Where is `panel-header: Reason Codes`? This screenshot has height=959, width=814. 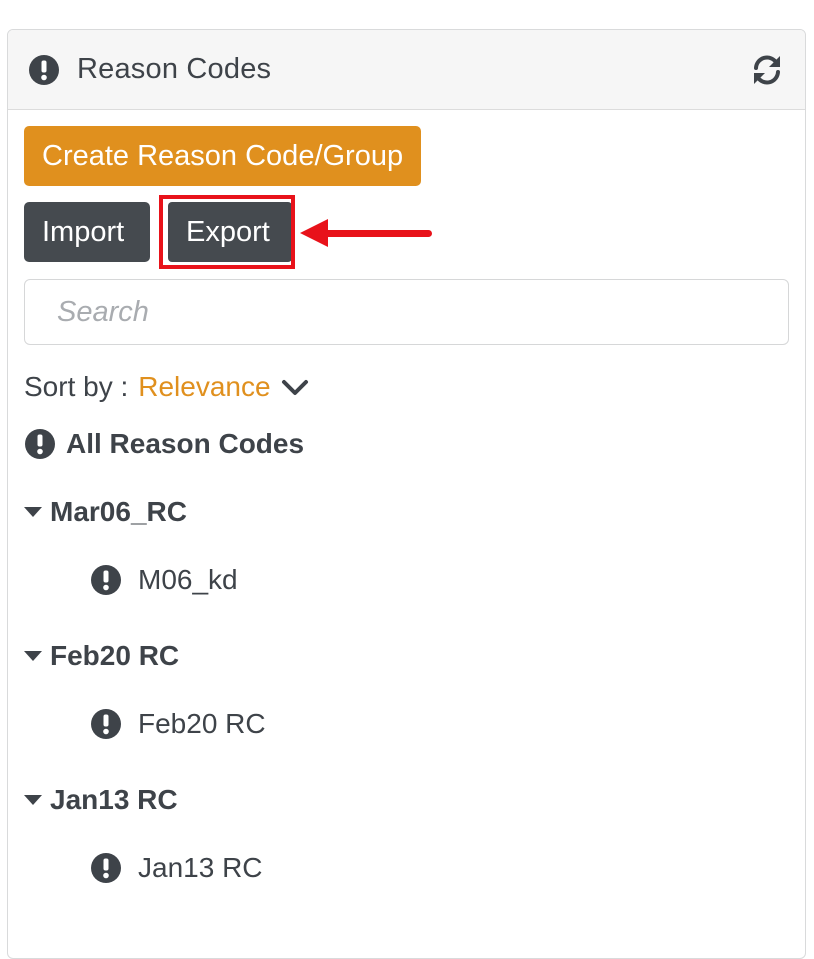
panel-header: Reason Codes is located at coordinates (406, 70).